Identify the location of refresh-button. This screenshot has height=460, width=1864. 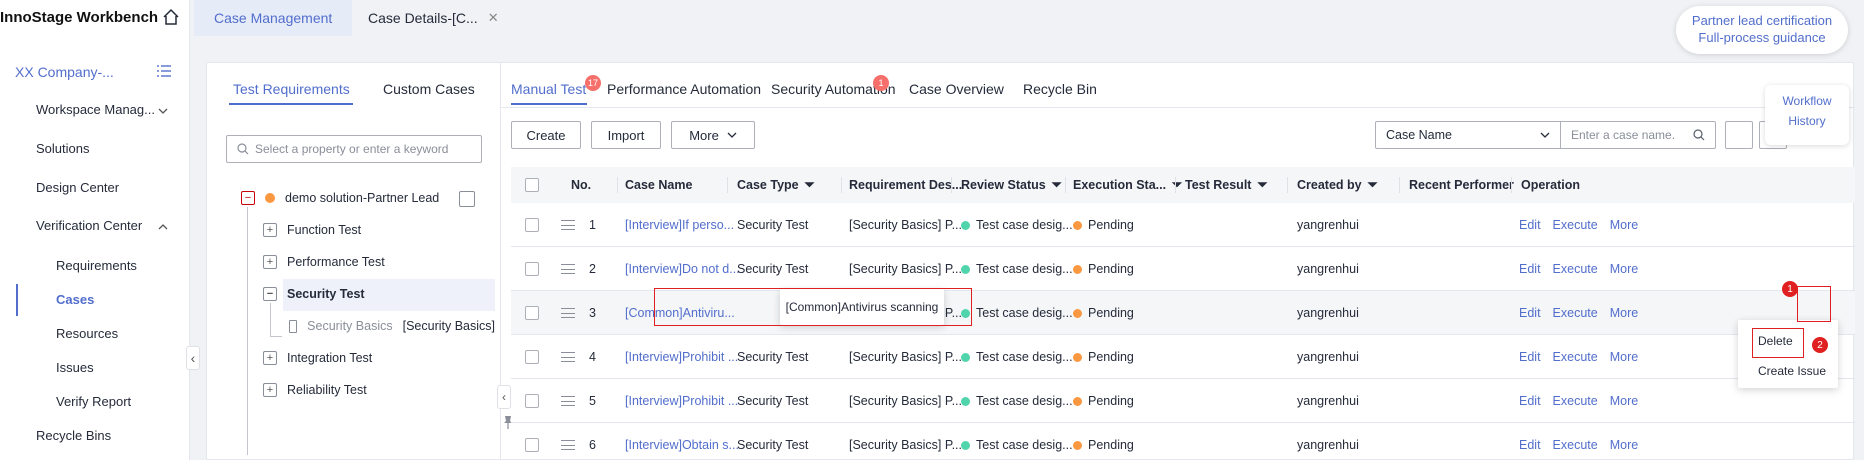
(1739, 135).